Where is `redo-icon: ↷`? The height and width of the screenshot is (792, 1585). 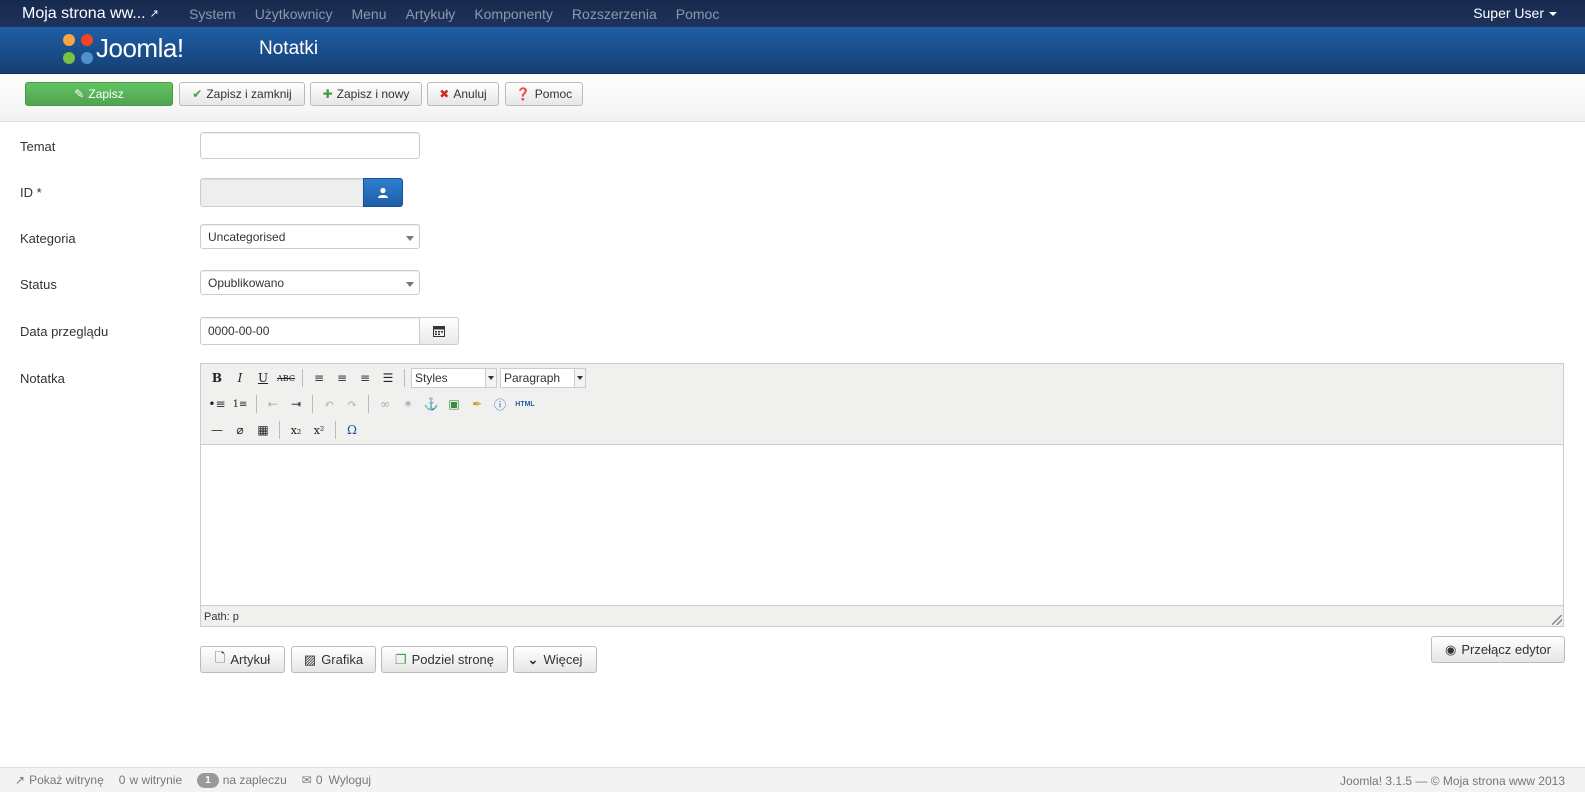
redo-icon: ↷ is located at coordinates (352, 404).